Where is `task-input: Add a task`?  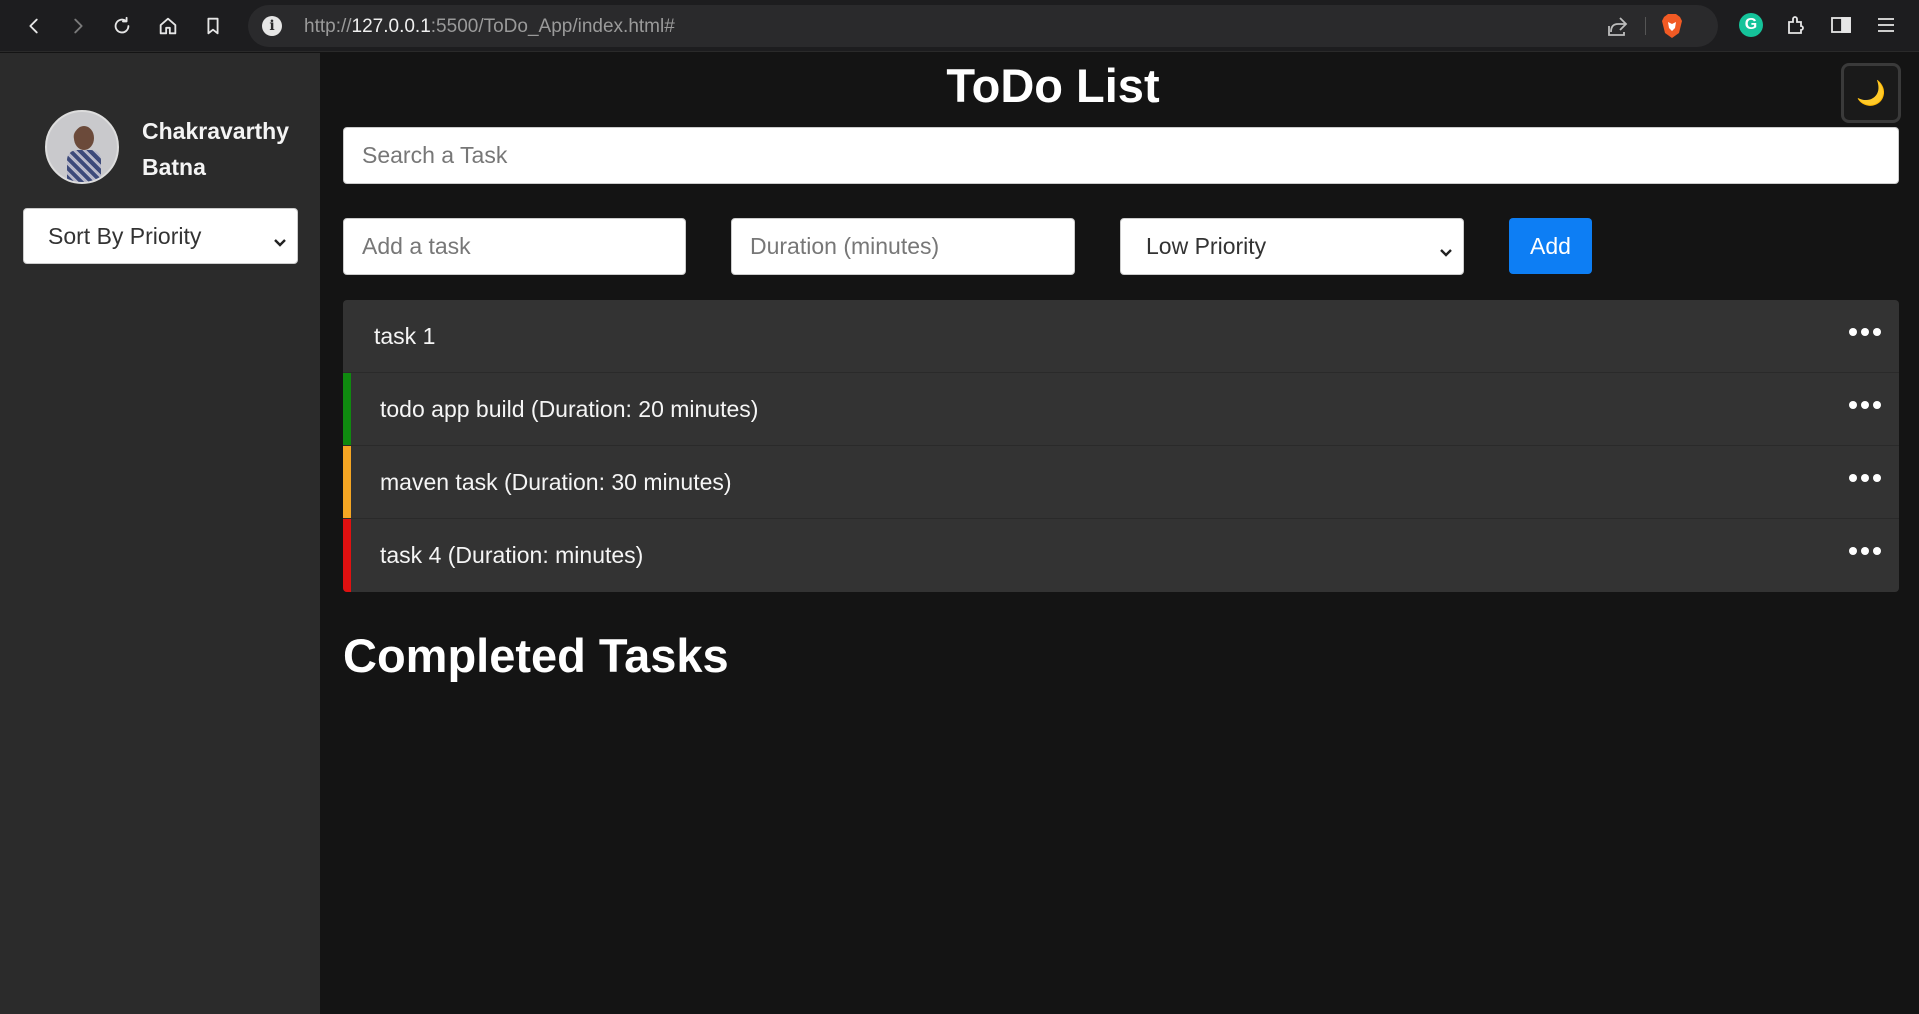 task-input: Add a task is located at coordinates (514, 246).